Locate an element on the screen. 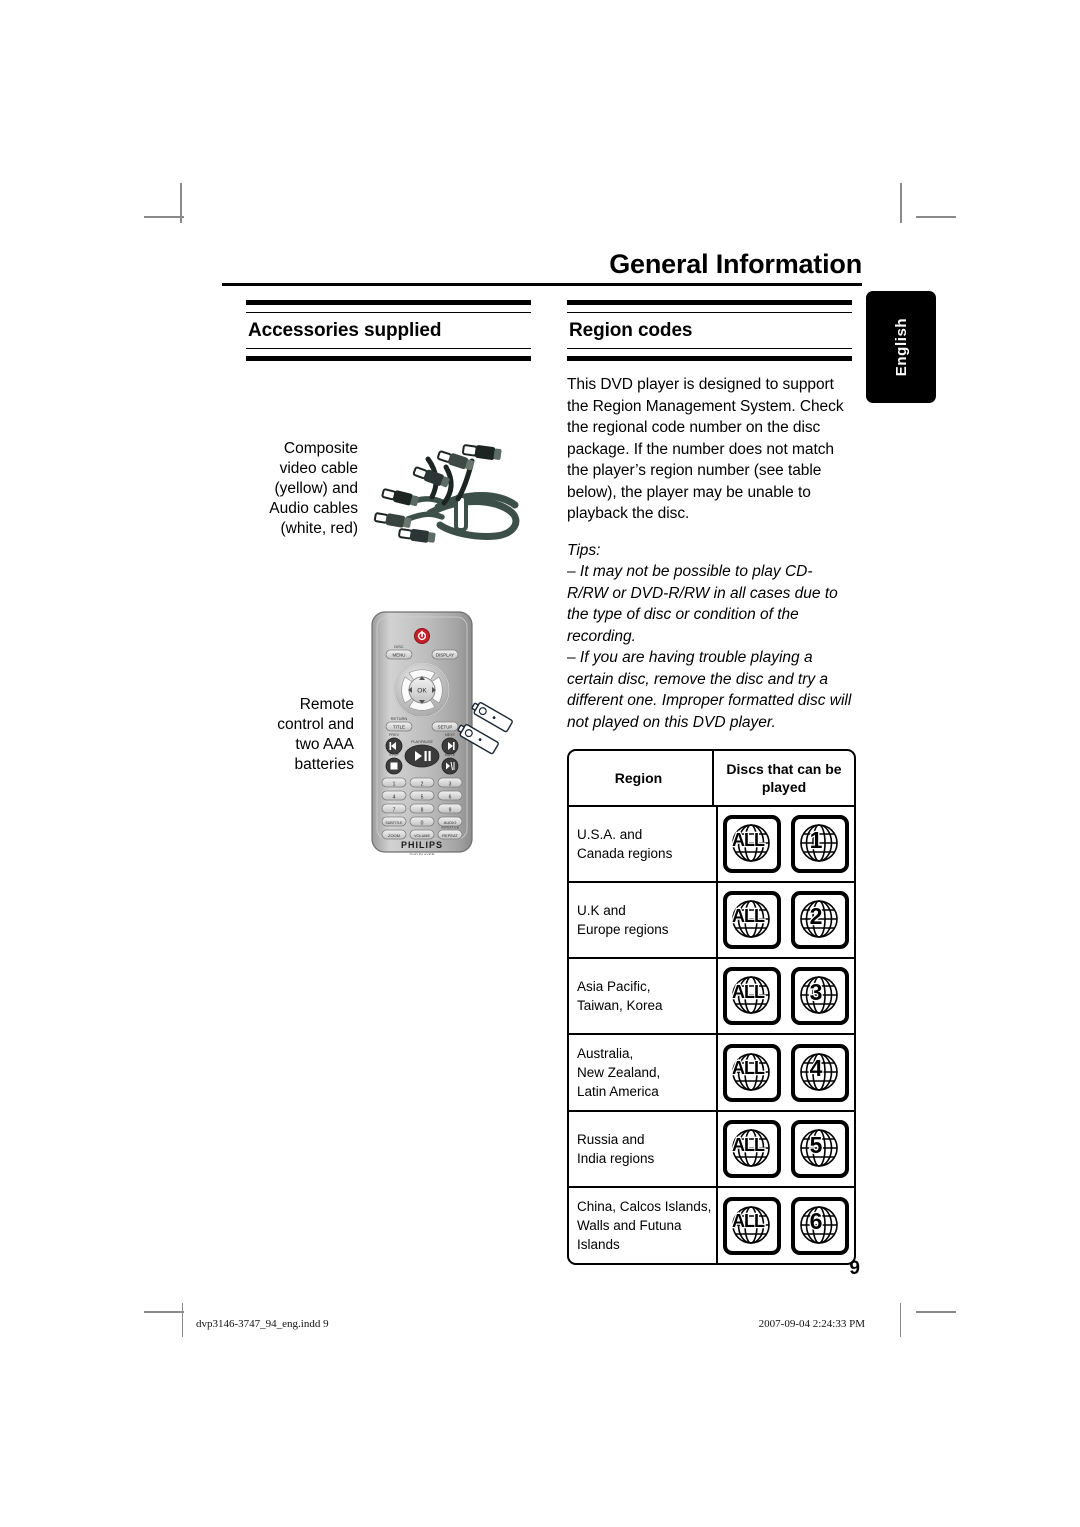  region-heading: Region codes is located at coordinates (631, 330).